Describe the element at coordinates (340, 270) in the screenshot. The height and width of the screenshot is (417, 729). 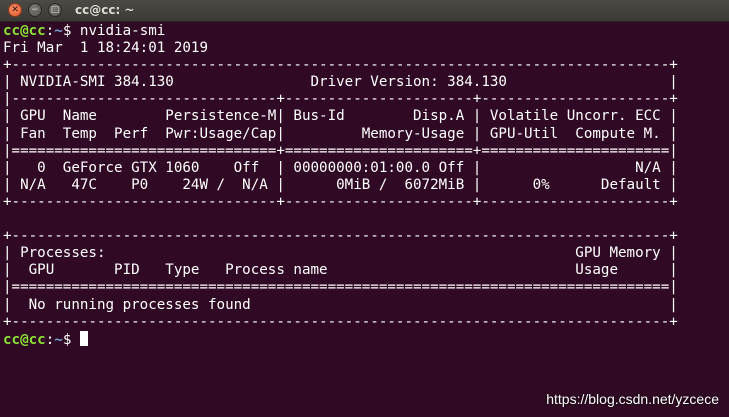
I see `processes-header-2: | GPU PID Type Process name Usage |` at that location.